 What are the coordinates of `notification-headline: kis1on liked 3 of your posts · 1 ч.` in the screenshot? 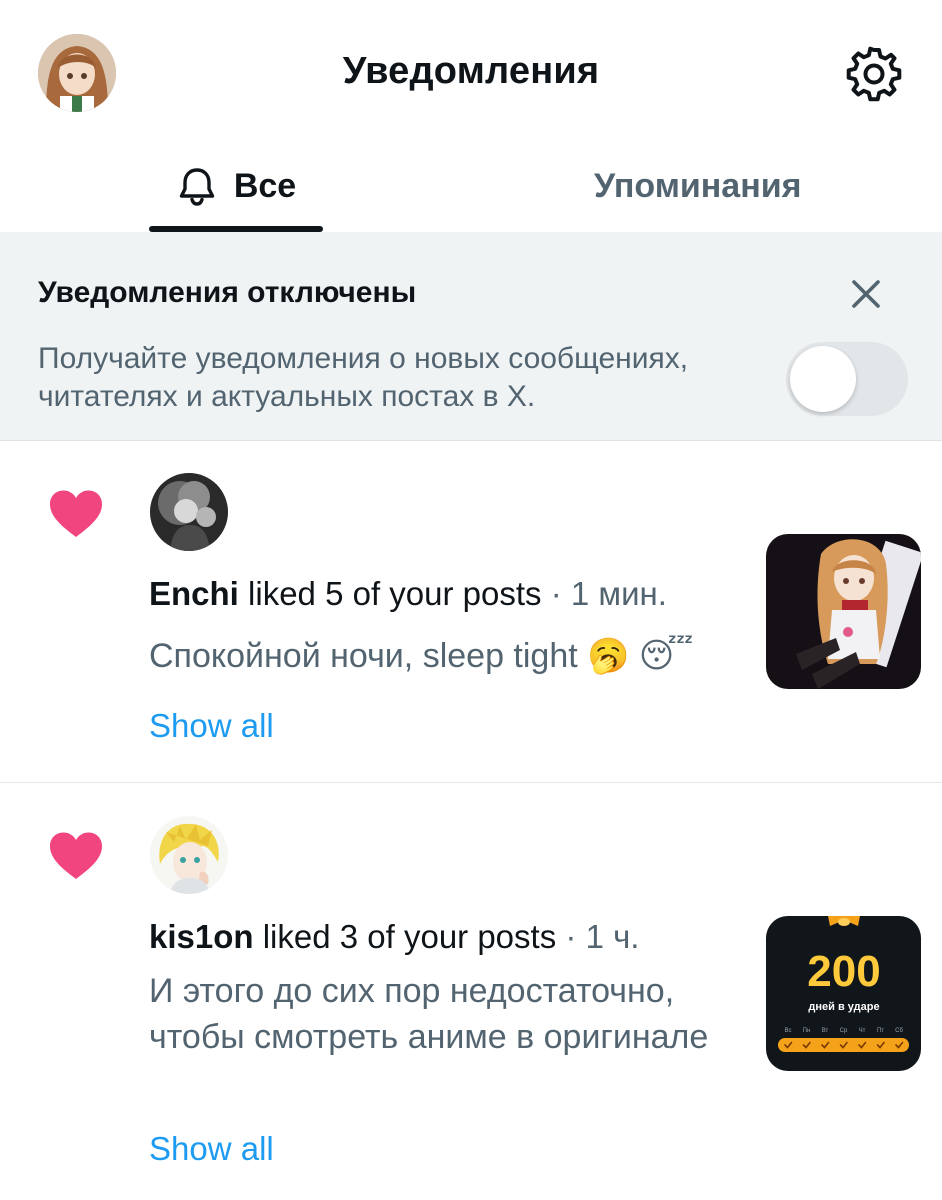 It's located at (394, 937).